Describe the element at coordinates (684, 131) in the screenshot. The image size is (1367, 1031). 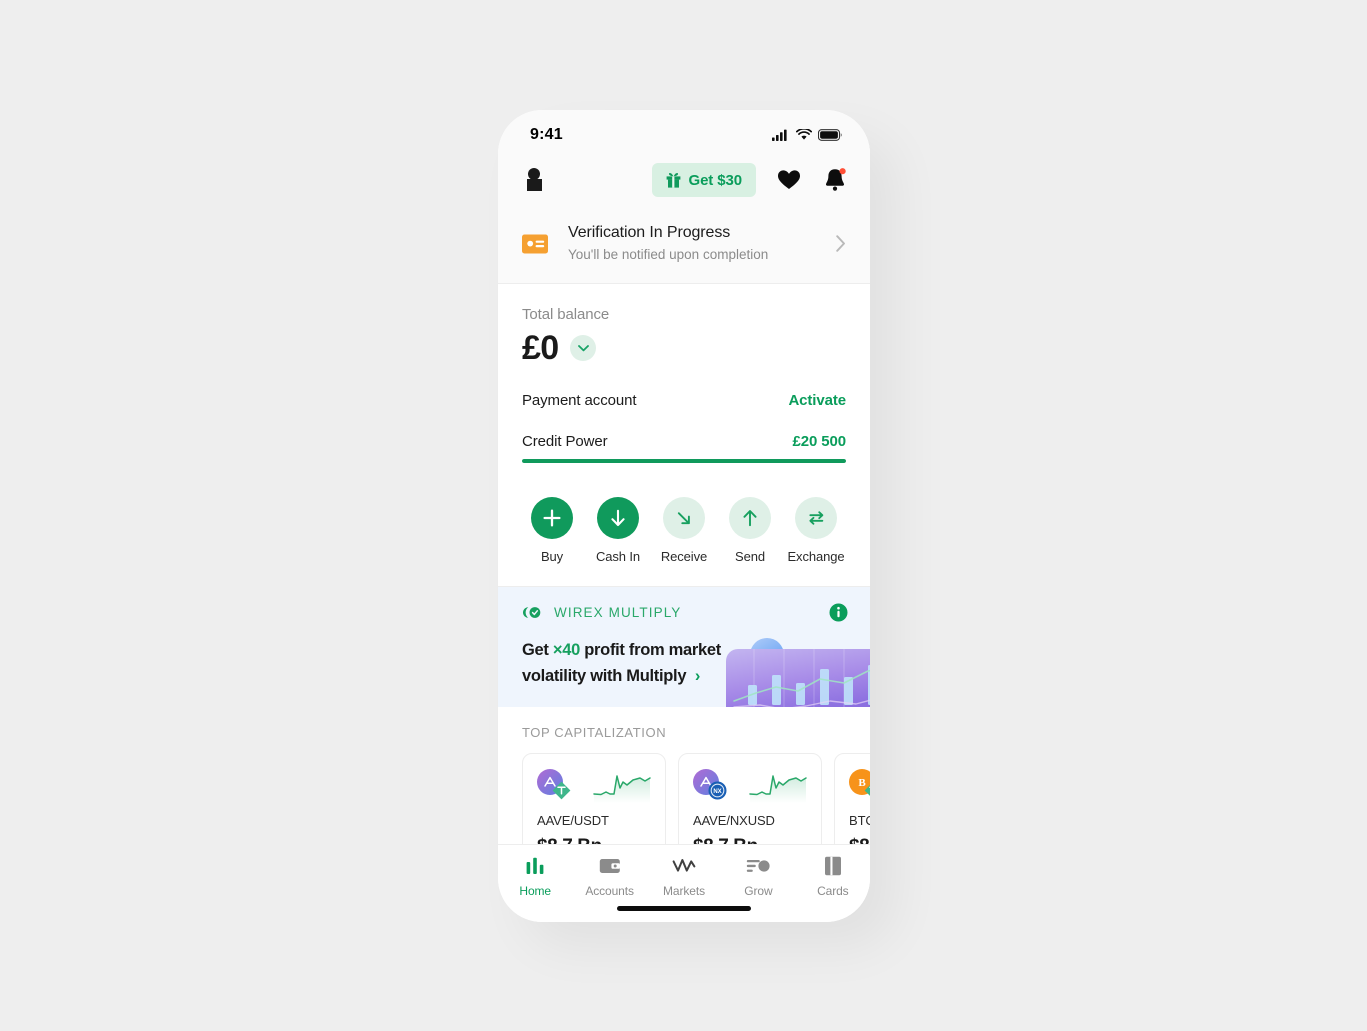
I see `status-bar: 9:41` at that location.